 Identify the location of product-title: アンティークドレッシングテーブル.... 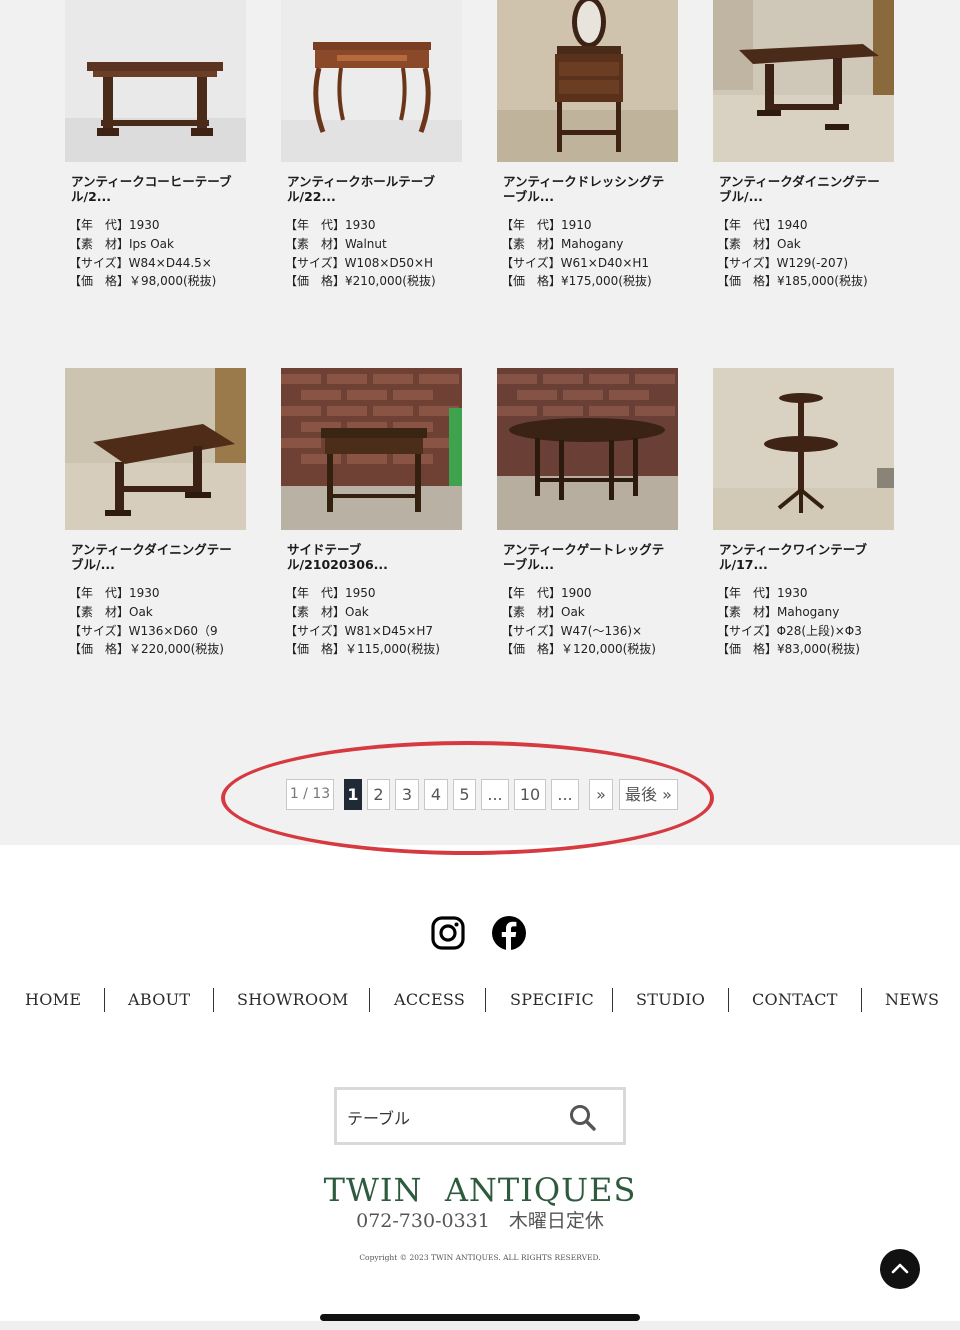
(587, 189).